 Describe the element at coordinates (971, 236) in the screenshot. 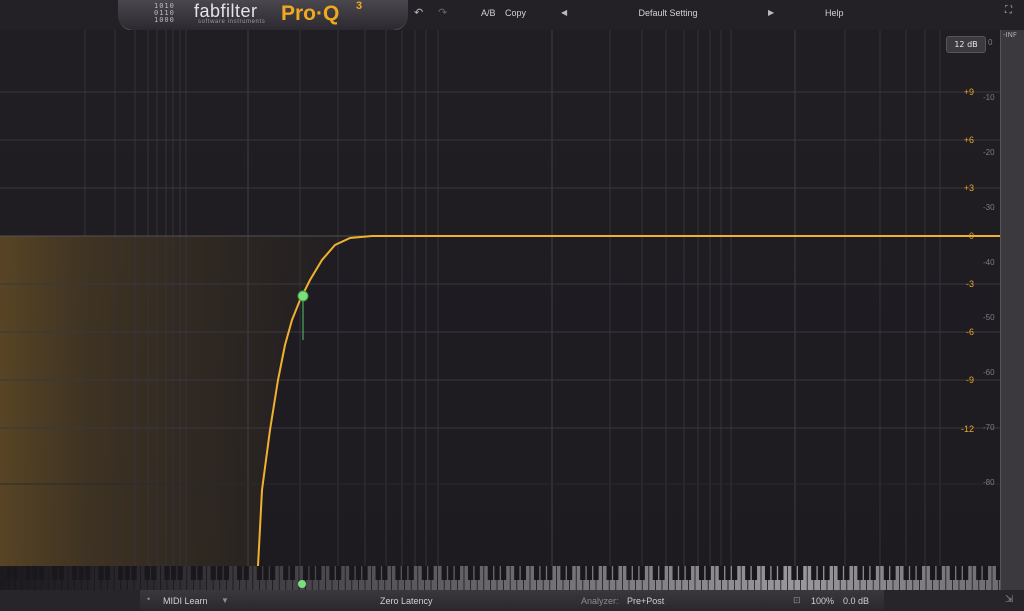

I see `gain-scale-label: 0` at that location.